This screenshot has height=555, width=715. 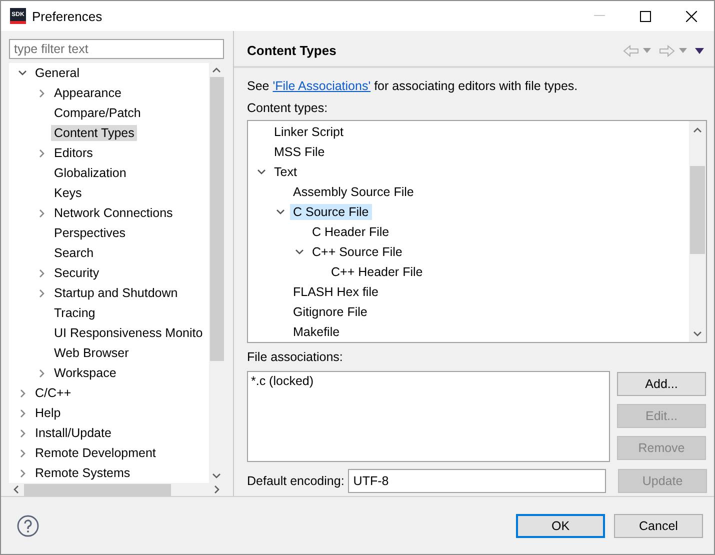 What do you see at coordinates (74, 313) in the screenshot?
I see `tree-item: Tracing` at bounding box center [74, 313].